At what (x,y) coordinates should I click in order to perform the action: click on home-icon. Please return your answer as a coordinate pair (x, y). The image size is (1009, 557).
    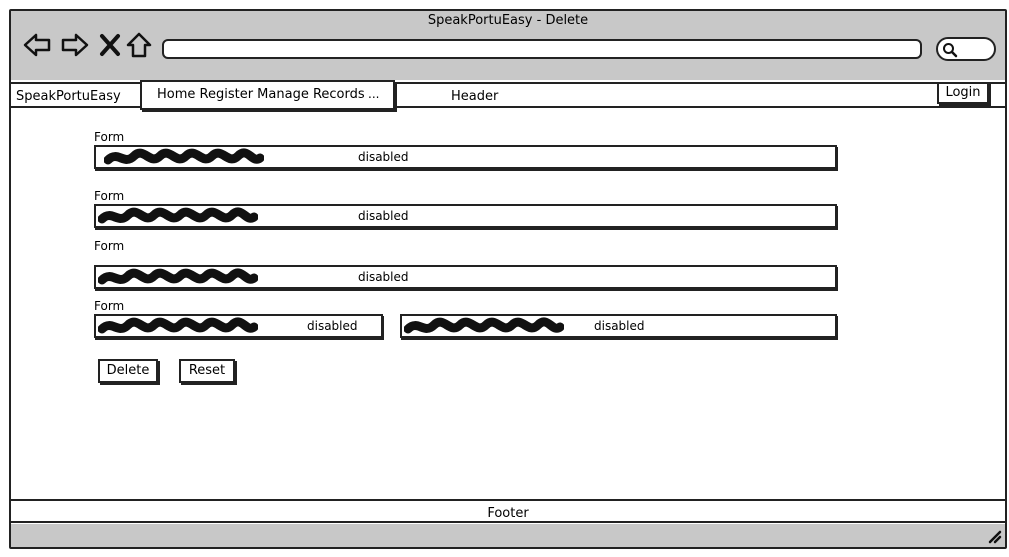
    Looking at the image, I should click on (139, 45).